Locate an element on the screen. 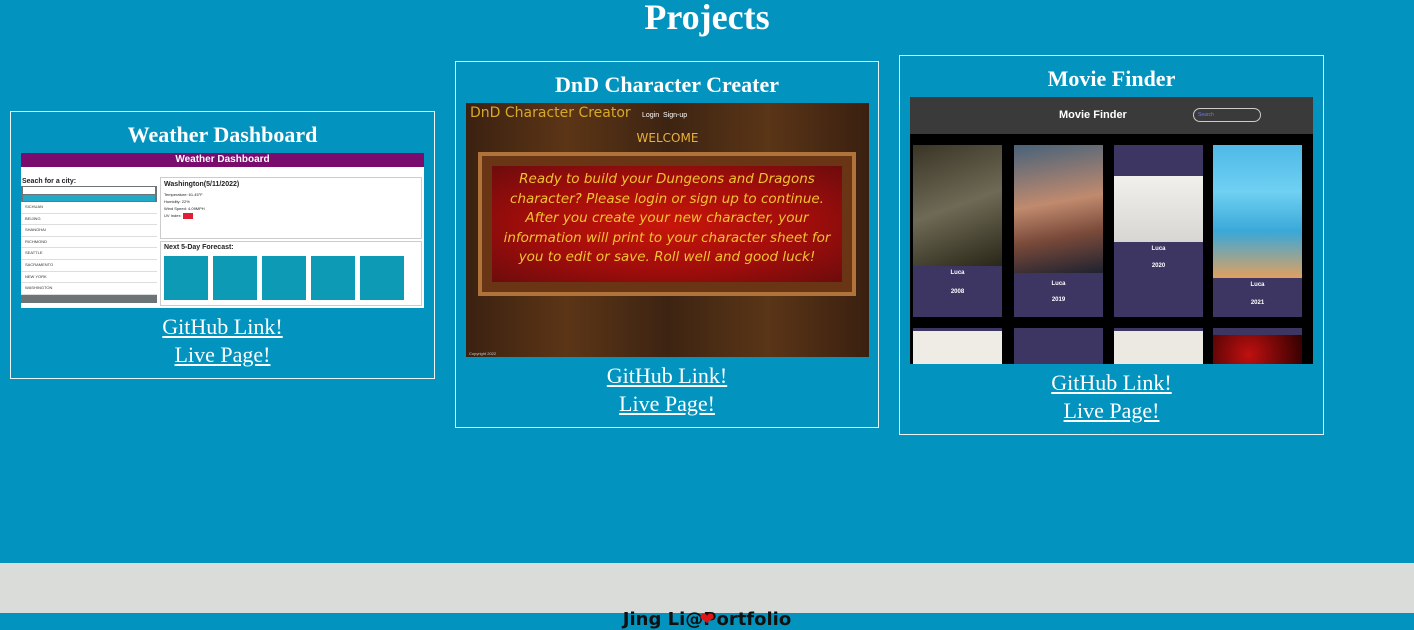 Image resolution: width=1414 pixels, height=630 pixels. project-title: Weather Dashboard is located at coordinates (222, 134).